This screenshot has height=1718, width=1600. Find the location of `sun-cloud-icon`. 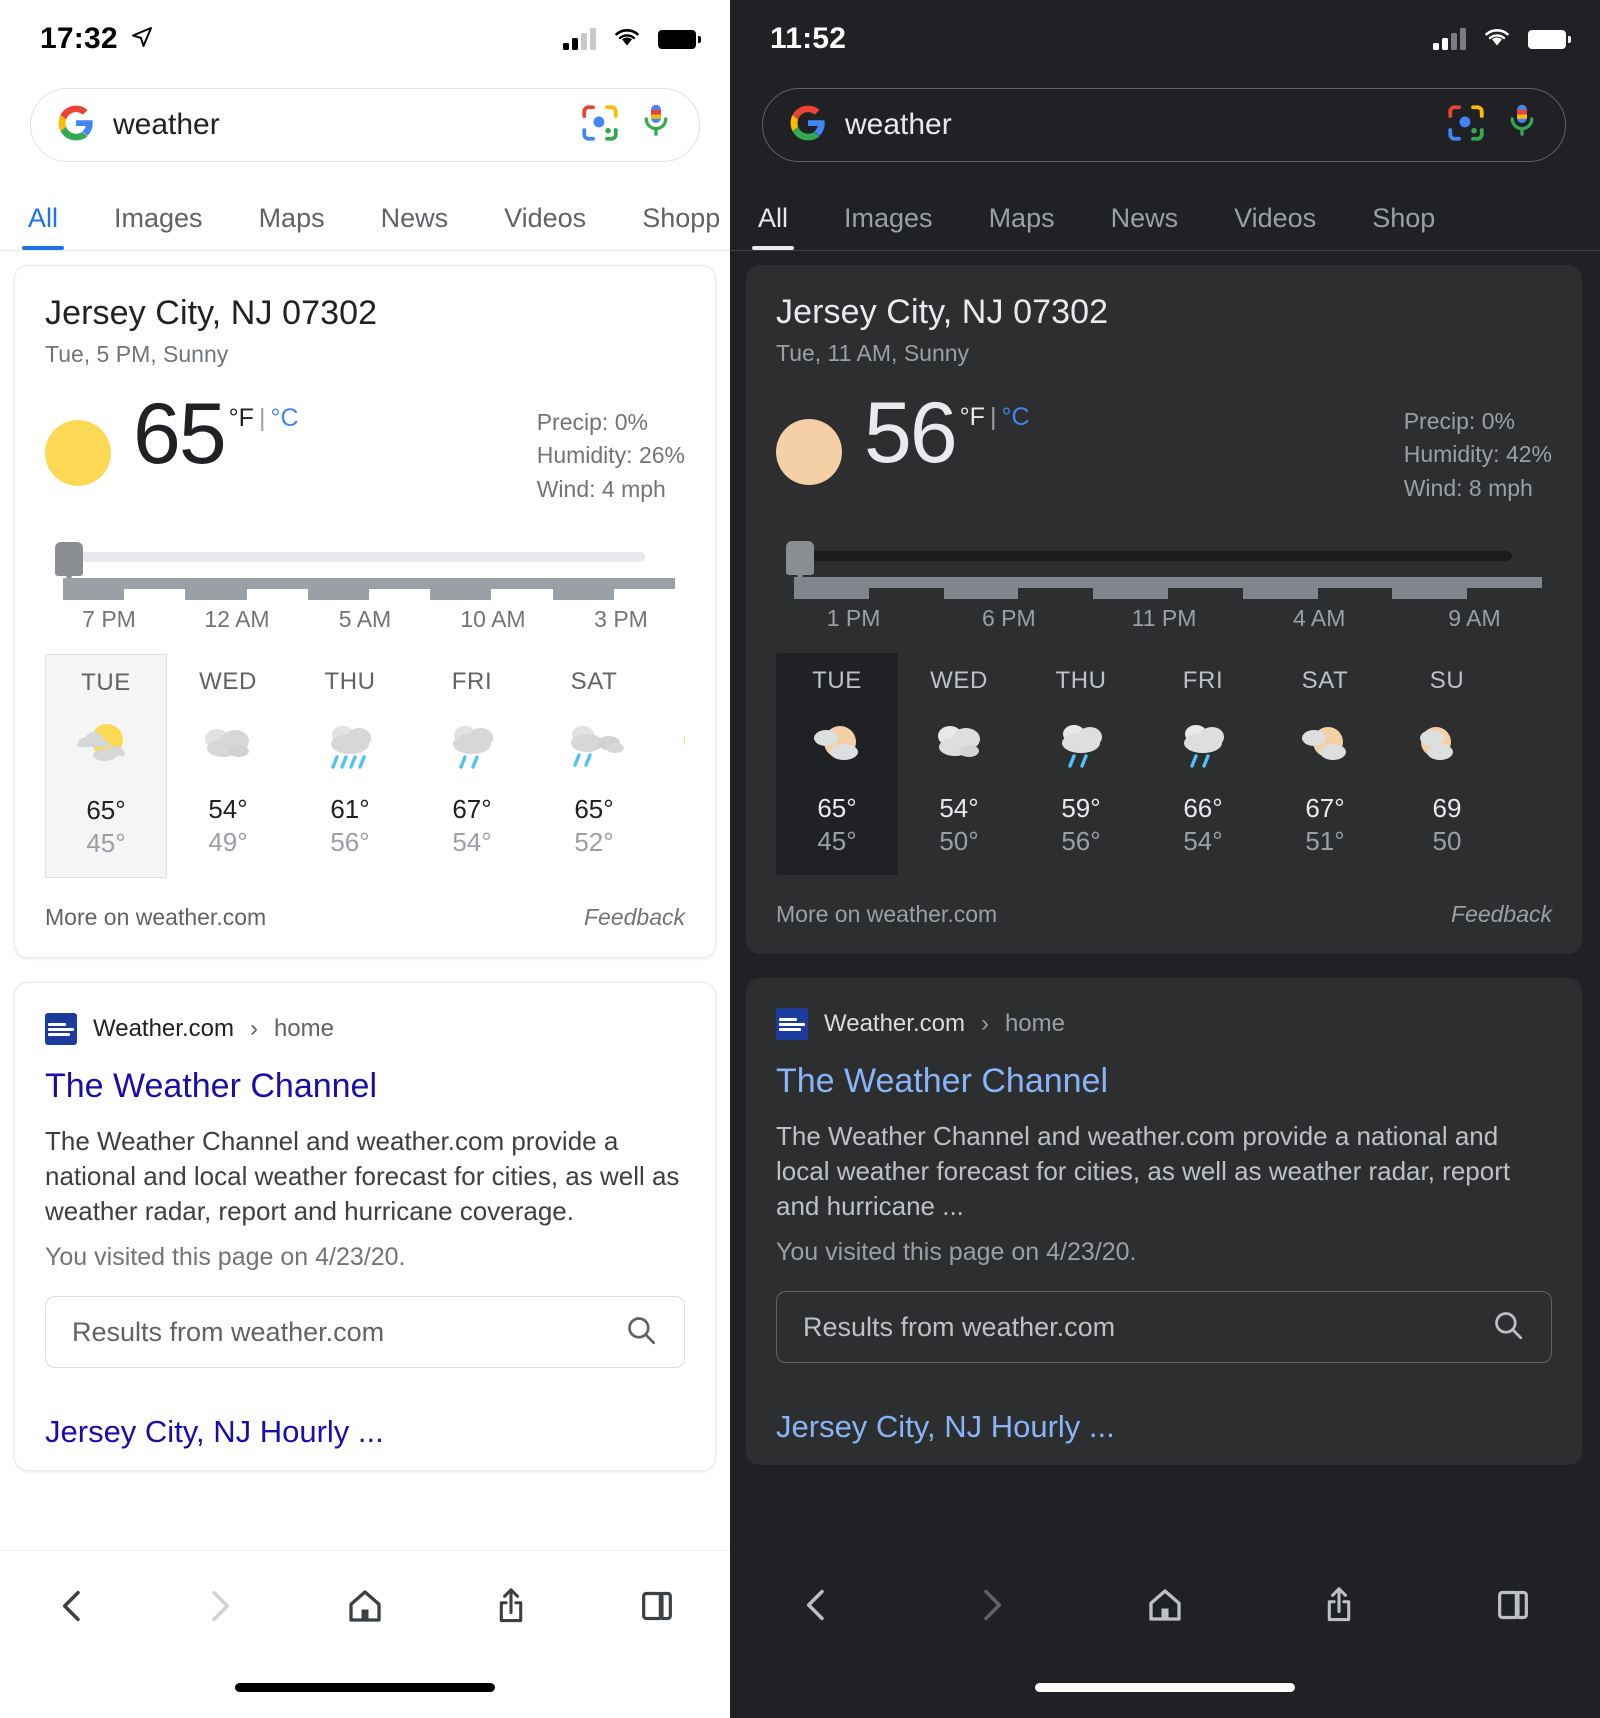

sun-cloud-icon is located at coordinates (670, 745).